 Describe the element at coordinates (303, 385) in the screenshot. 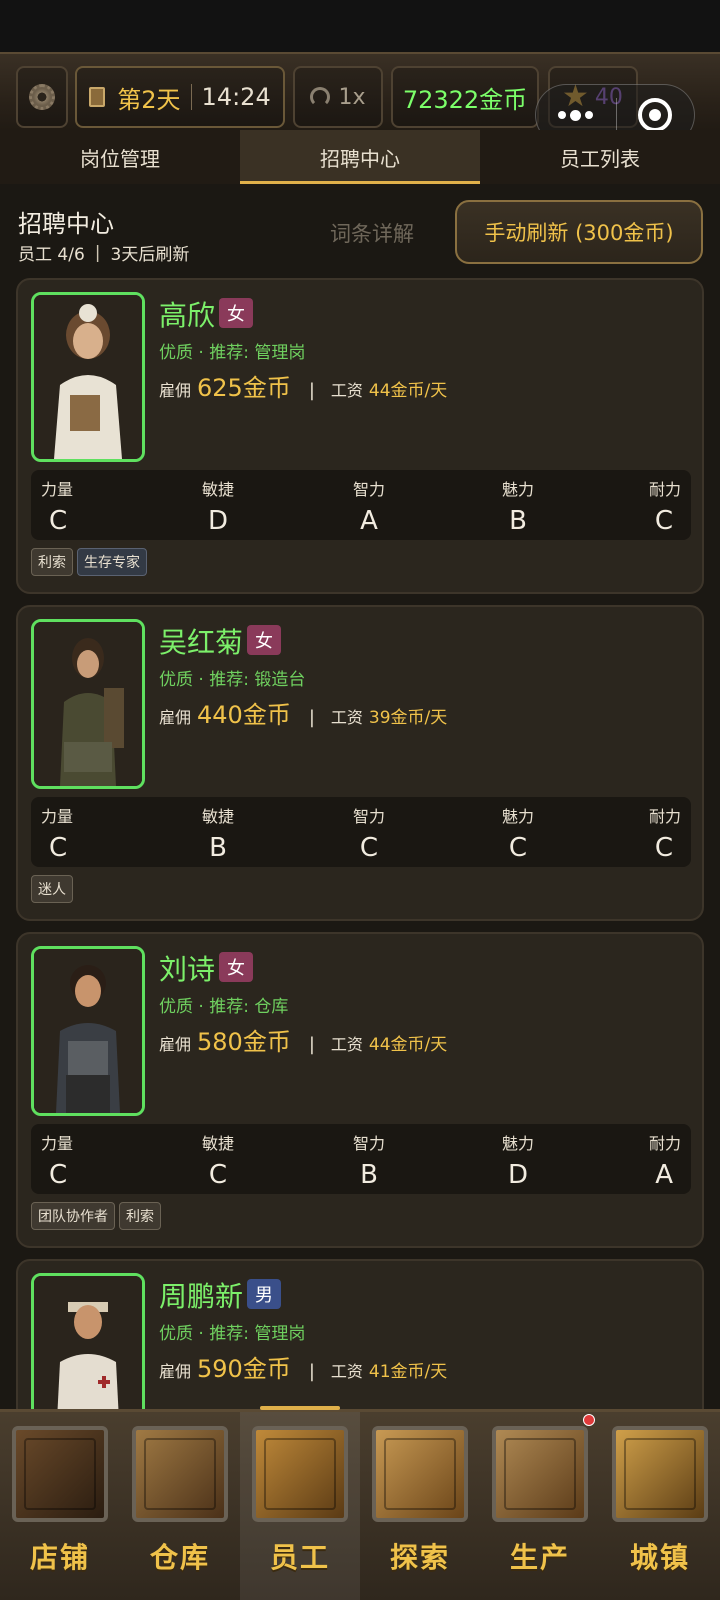

I see `cost-line: 雇佣 625金币 | 工资 44金币/天` at that location.